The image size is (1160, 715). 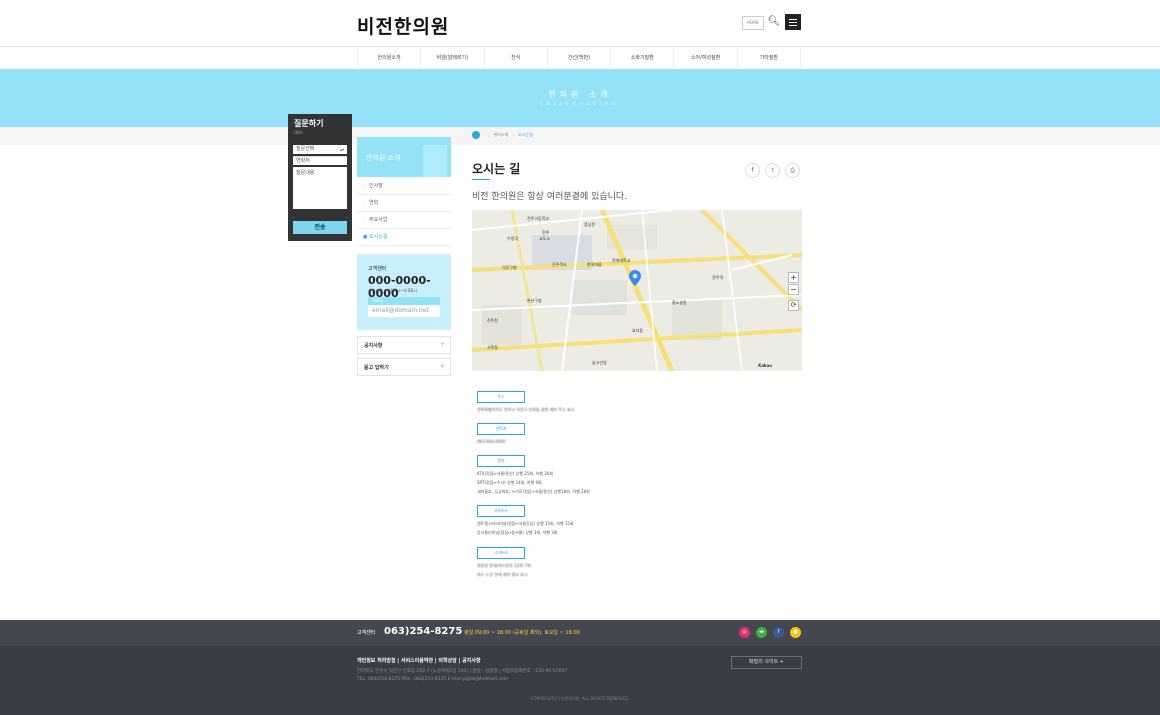 What do you see at coordinates (502, 574) in the screenshot?
I see `city-bus-line: 버스 노선 안내 세부 정보 표시` at bounding box center [502, 574].